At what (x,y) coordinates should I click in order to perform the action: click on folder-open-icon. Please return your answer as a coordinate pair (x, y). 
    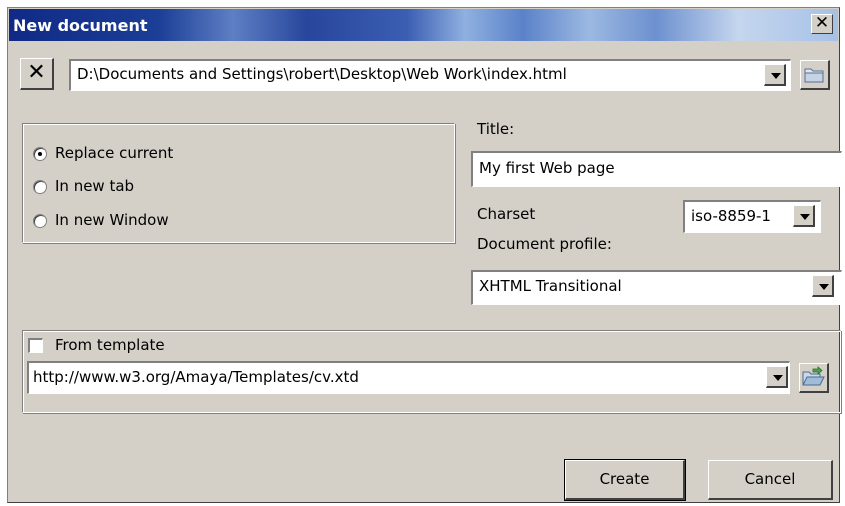
    Looking at the image, I should click on (813, 376).